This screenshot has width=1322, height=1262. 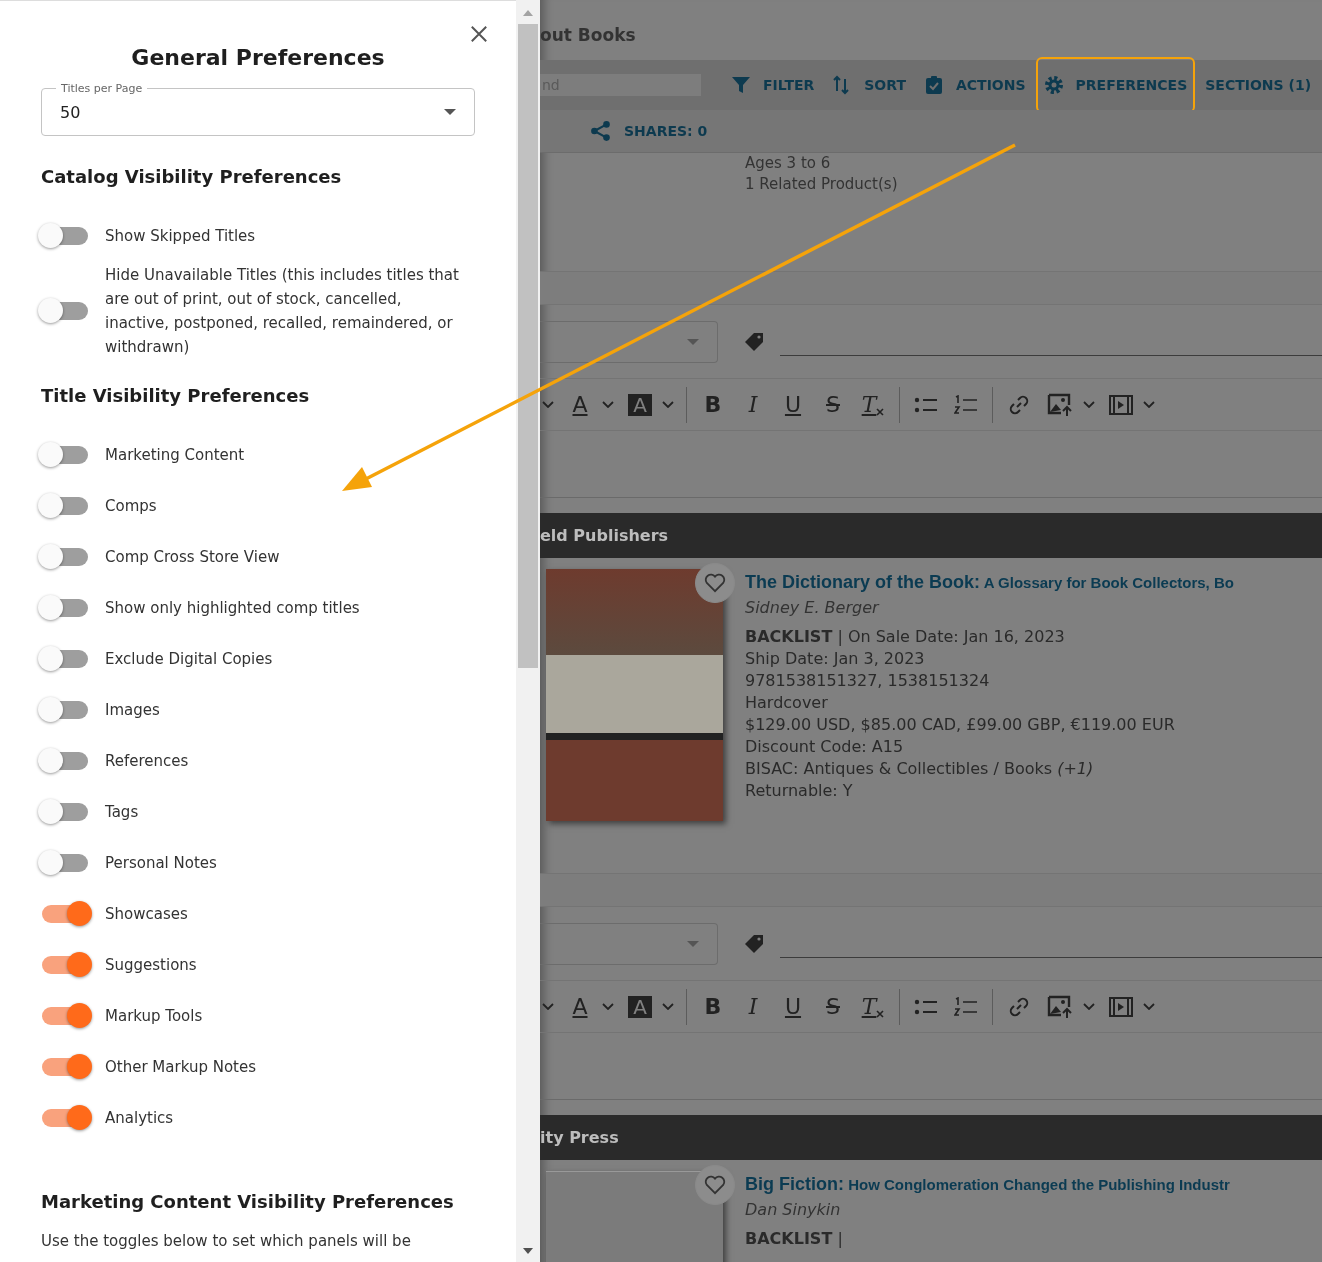 I want to click on publisher-header: eld Publishers, so click(x=931, y=535).